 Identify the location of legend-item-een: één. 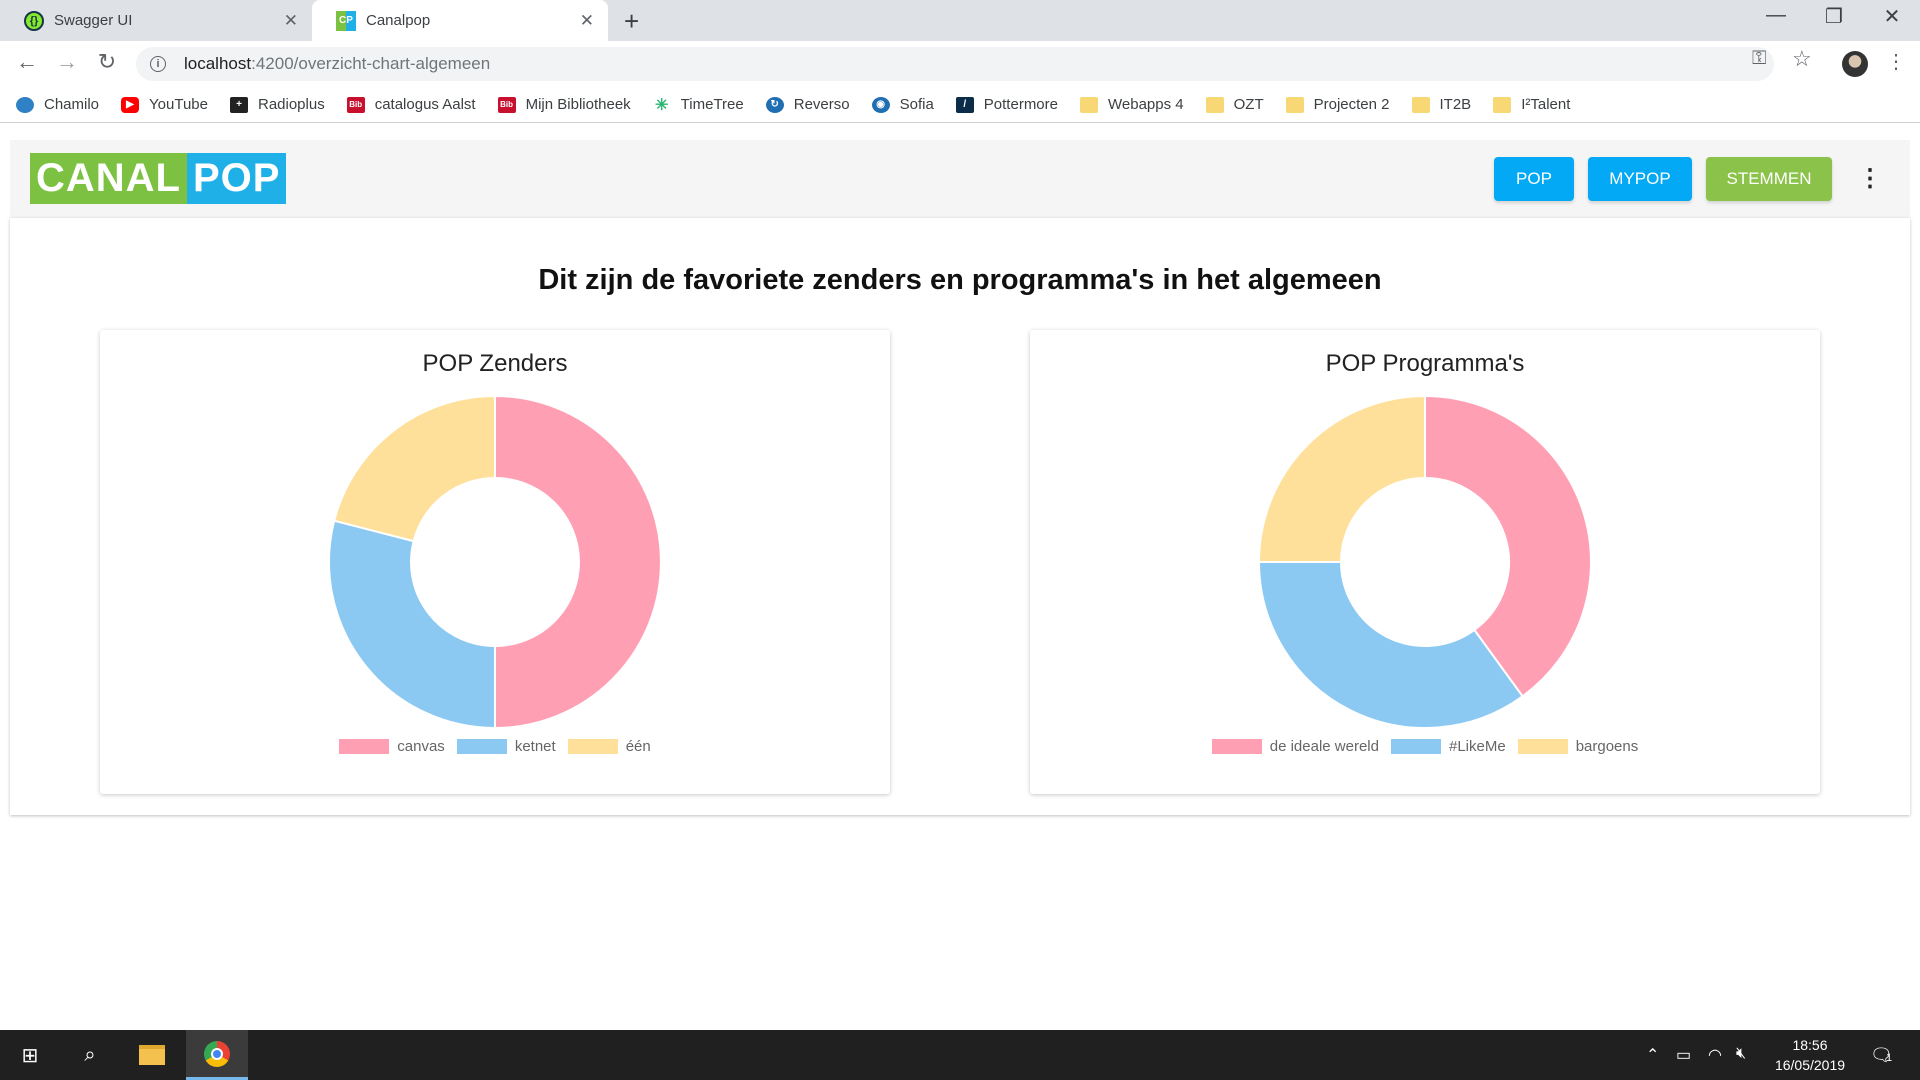
(609, 746).